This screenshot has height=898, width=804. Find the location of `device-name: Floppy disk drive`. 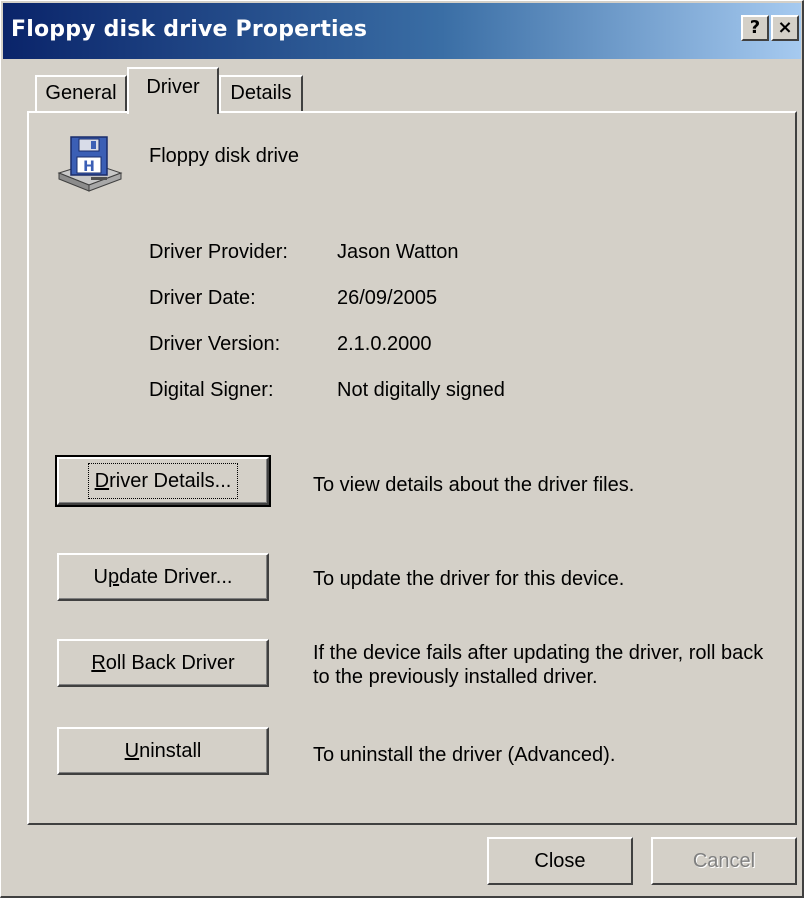

device-name: Floppy disk drive is located at coordinates (224, 156).